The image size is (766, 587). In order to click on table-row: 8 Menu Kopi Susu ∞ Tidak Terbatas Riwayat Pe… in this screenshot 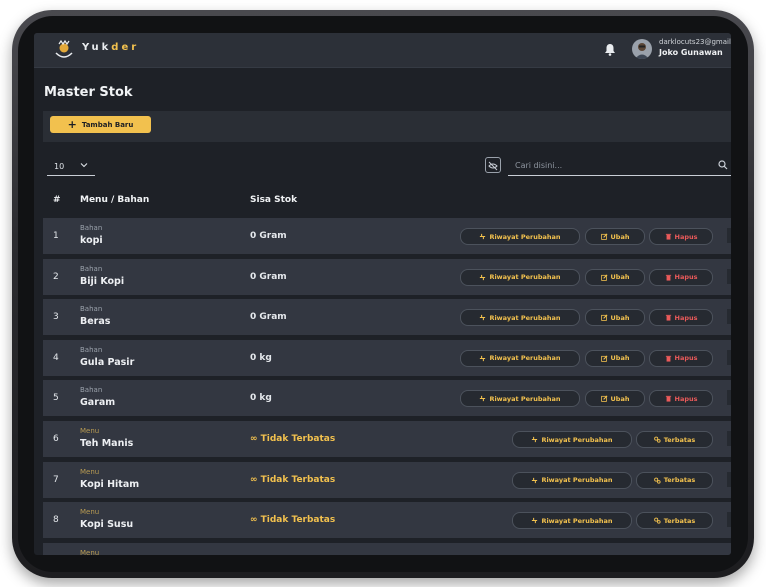, I will do `click(387, 520)`.